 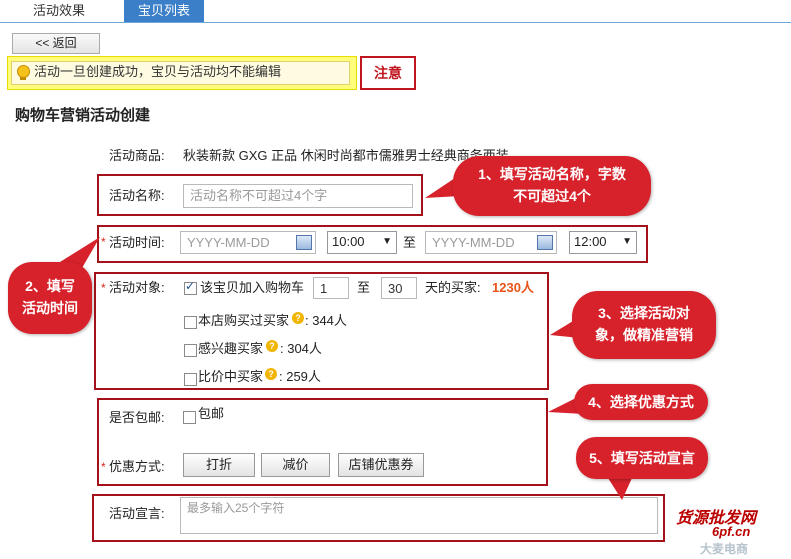 What do you see at coordinates (644, 325) in the screenshot?
I see `callout-target: 3、选择活动对 象，做精准营销` at bounding box center [644, 325].